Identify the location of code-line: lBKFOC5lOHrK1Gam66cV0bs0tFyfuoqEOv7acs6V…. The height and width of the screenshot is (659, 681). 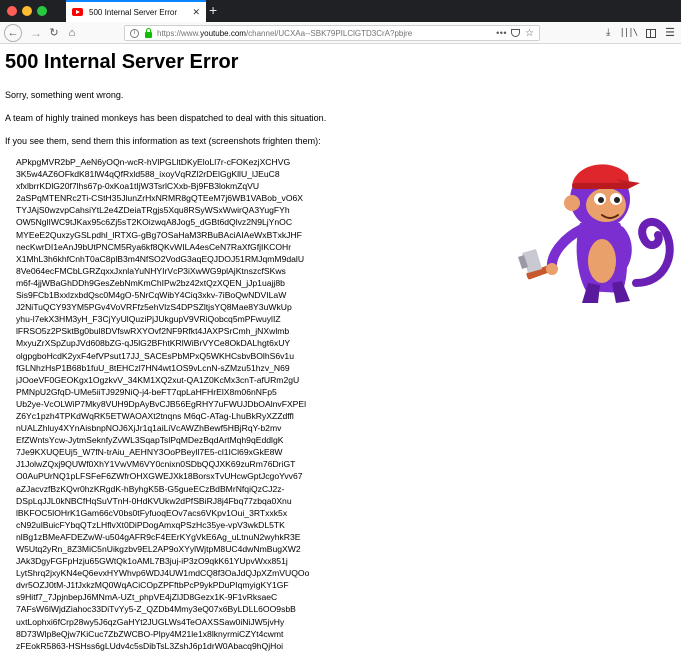
(152, 512).